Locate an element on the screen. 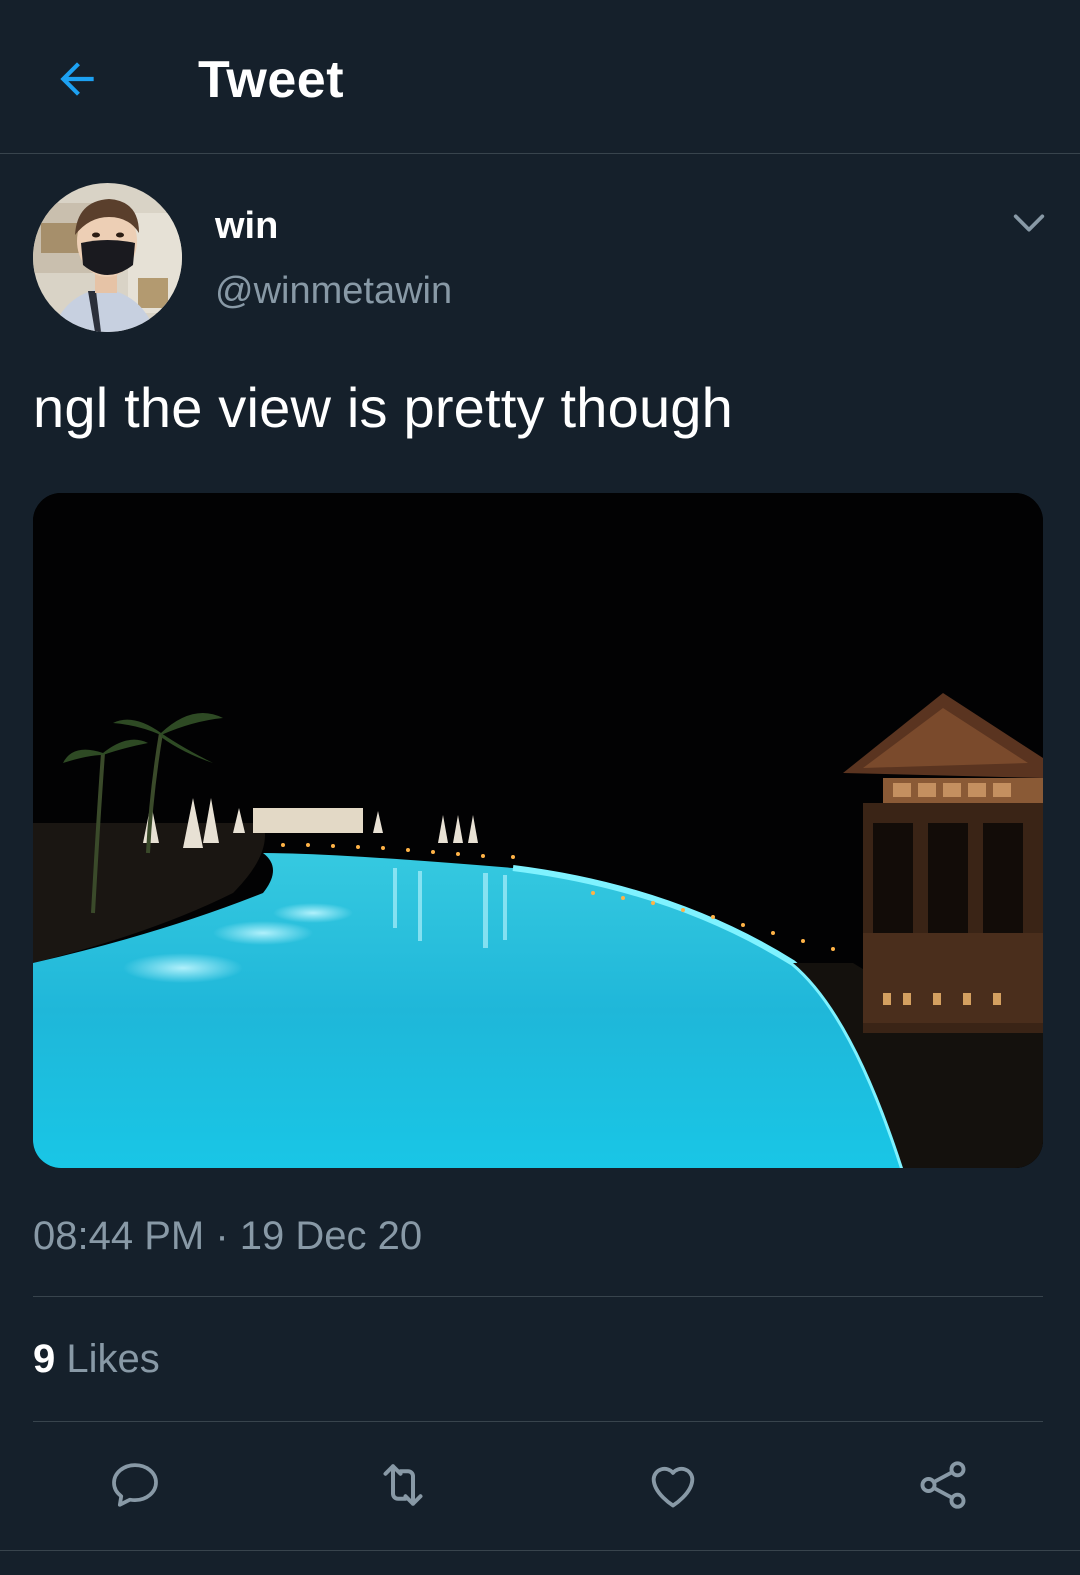 This screenshot has height=1575, width=1080. reply-icon is located at coordinates (135, 1485).